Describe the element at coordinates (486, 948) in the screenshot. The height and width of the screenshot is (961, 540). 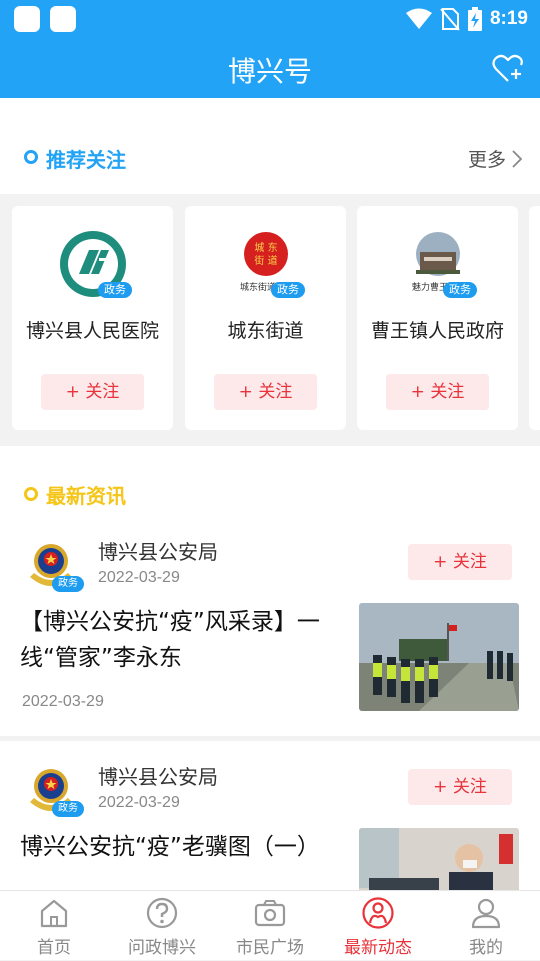
I see `tab-label: 我的` at that location.